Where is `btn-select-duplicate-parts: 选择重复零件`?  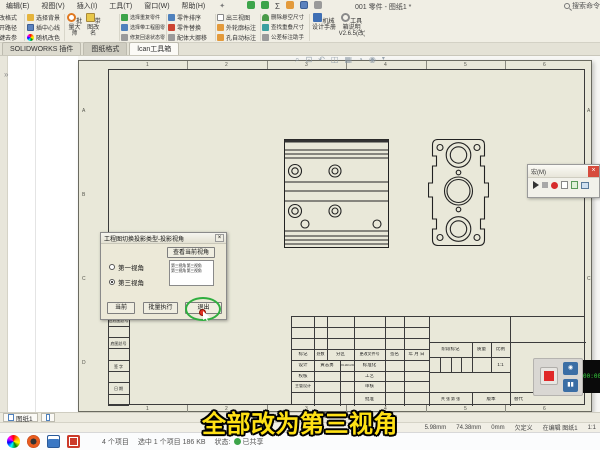
btn-select-duplicate-parts: 选择重复零件 is located at coordinates (143, 17).